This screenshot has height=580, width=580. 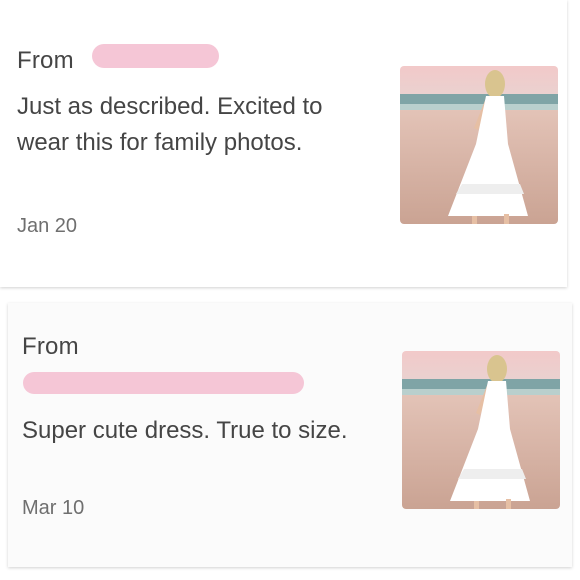 I want to click on review-text: Super cute dress. True to size., so click(x=185, y=430).